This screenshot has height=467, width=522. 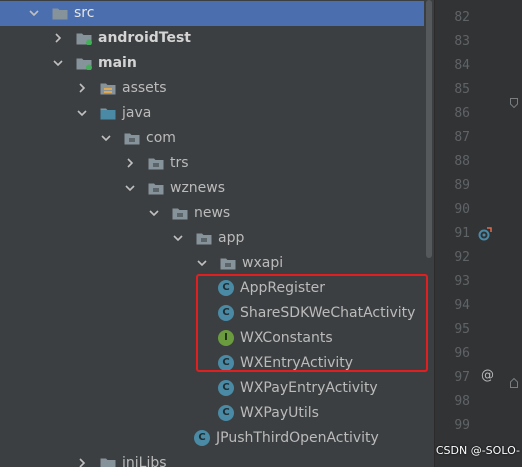 I want to click on tree-item-label: WXPayEntryActivity, so click(x=309, y=388).